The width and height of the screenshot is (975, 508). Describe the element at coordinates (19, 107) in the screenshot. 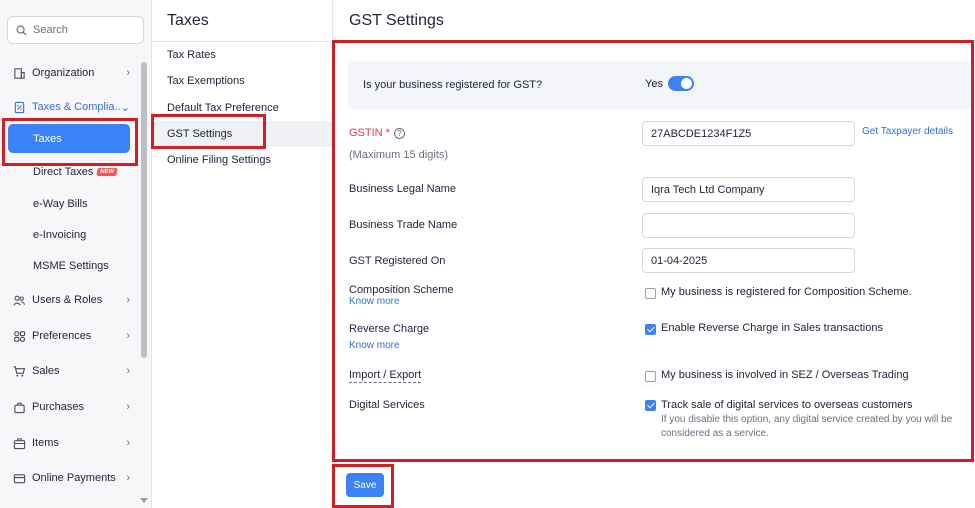

I see `tax-document-icon` at that location.